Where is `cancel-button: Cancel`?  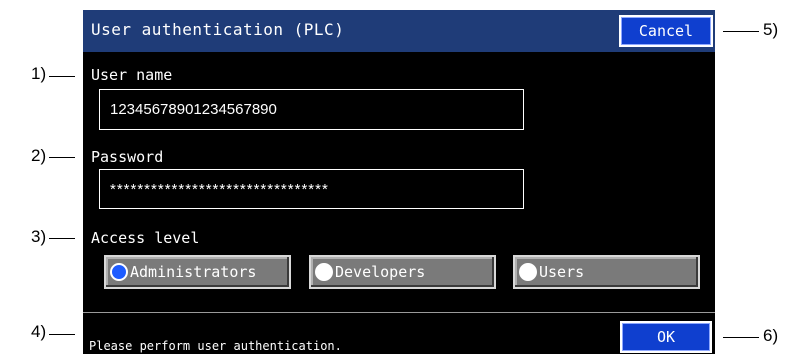
cancel-button: Cancel is located at coordinates (666, 31).